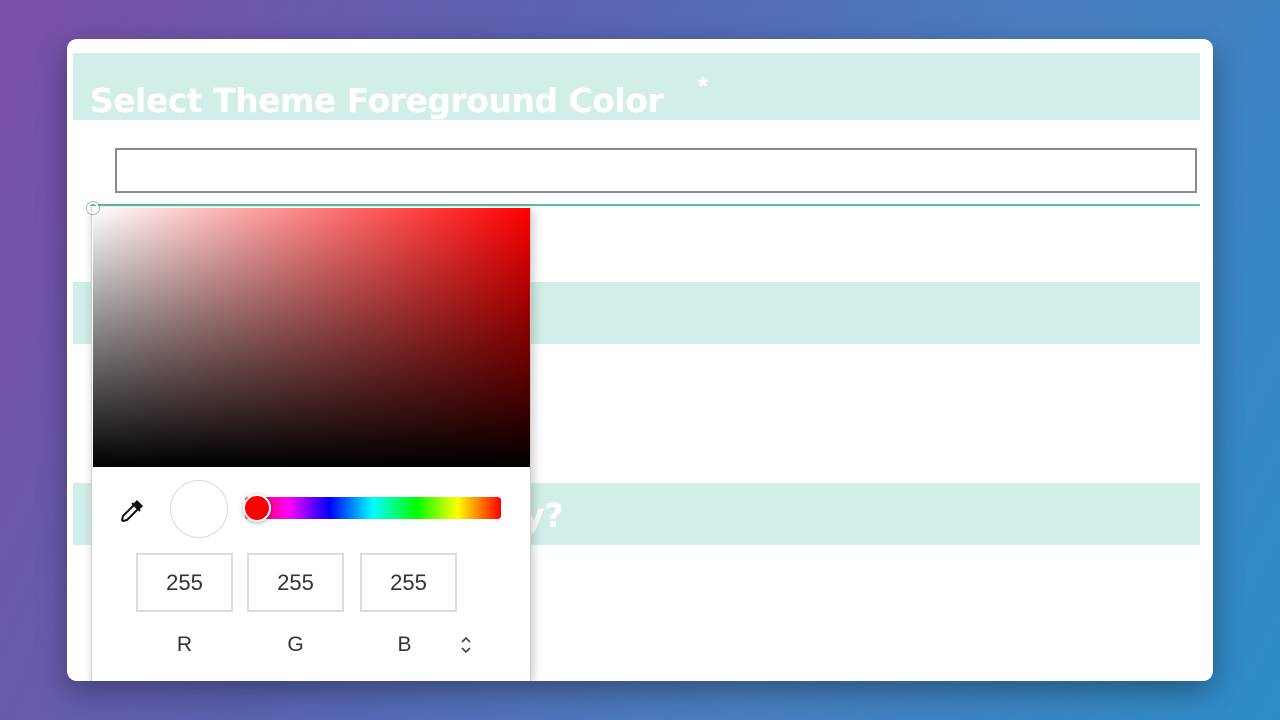 The image size is (1280, 720). Describe the element at coordinates (408, 582) in the screenshot. I see `blue-value-input` at that location.